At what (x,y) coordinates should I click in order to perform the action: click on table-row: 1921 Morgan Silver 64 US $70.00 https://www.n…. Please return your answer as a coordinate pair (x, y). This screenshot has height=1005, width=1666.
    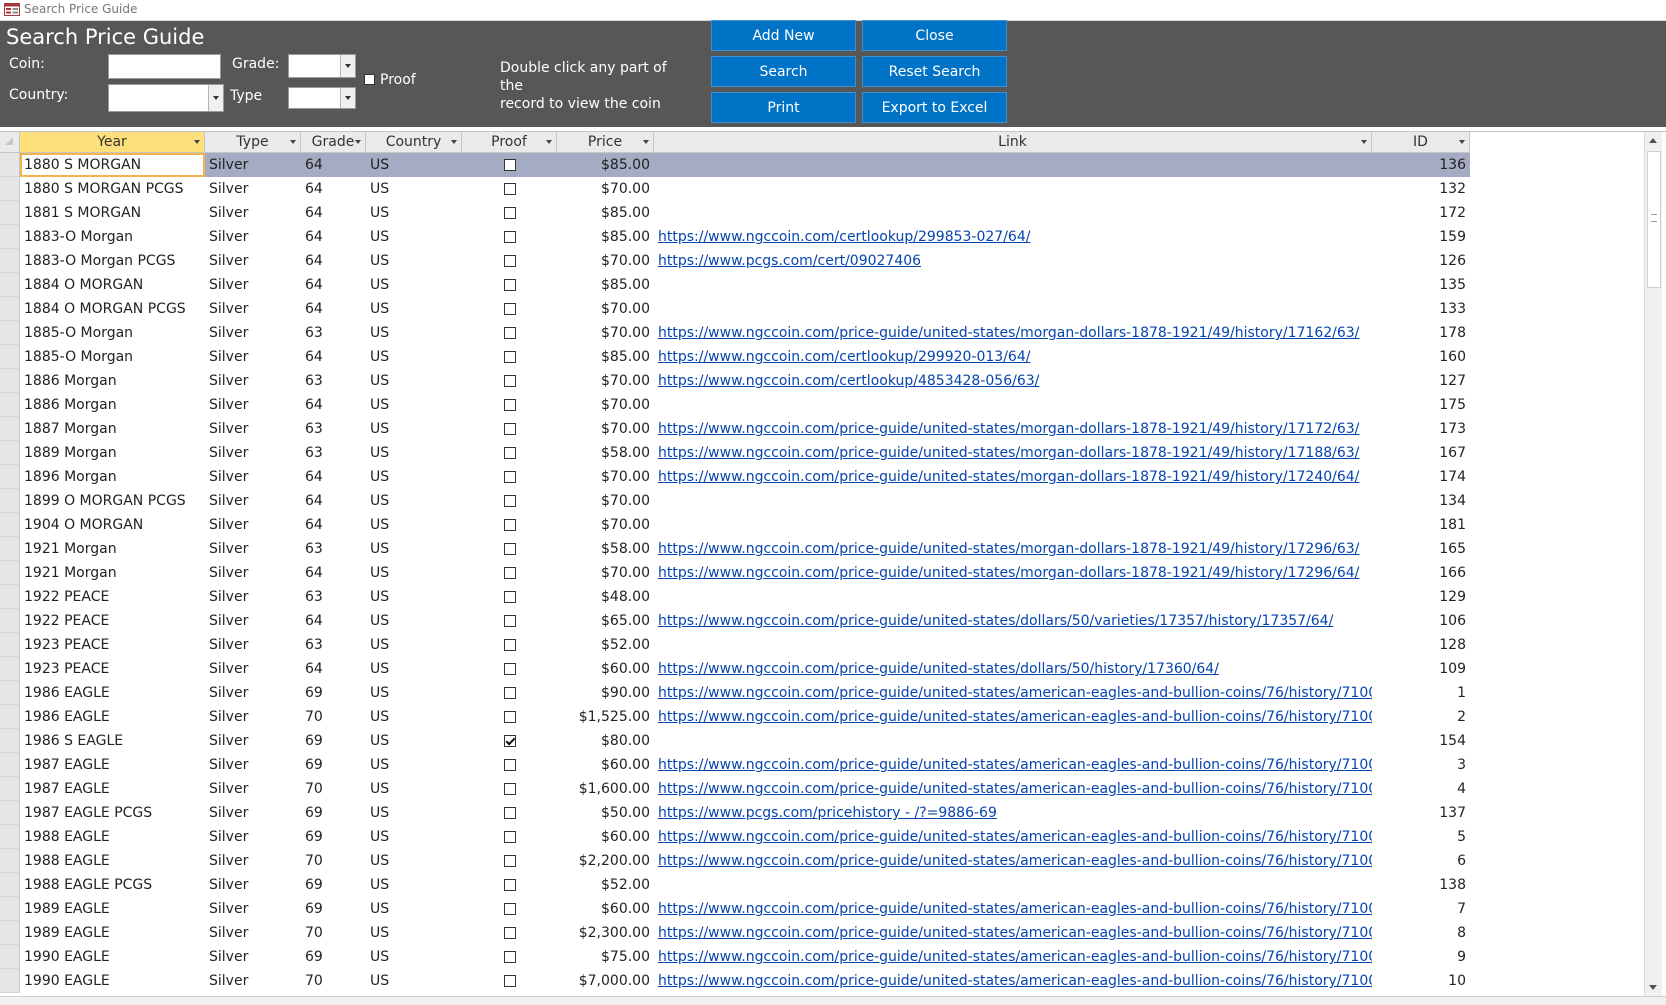
    Looking at the image, I should click on (735, 573).